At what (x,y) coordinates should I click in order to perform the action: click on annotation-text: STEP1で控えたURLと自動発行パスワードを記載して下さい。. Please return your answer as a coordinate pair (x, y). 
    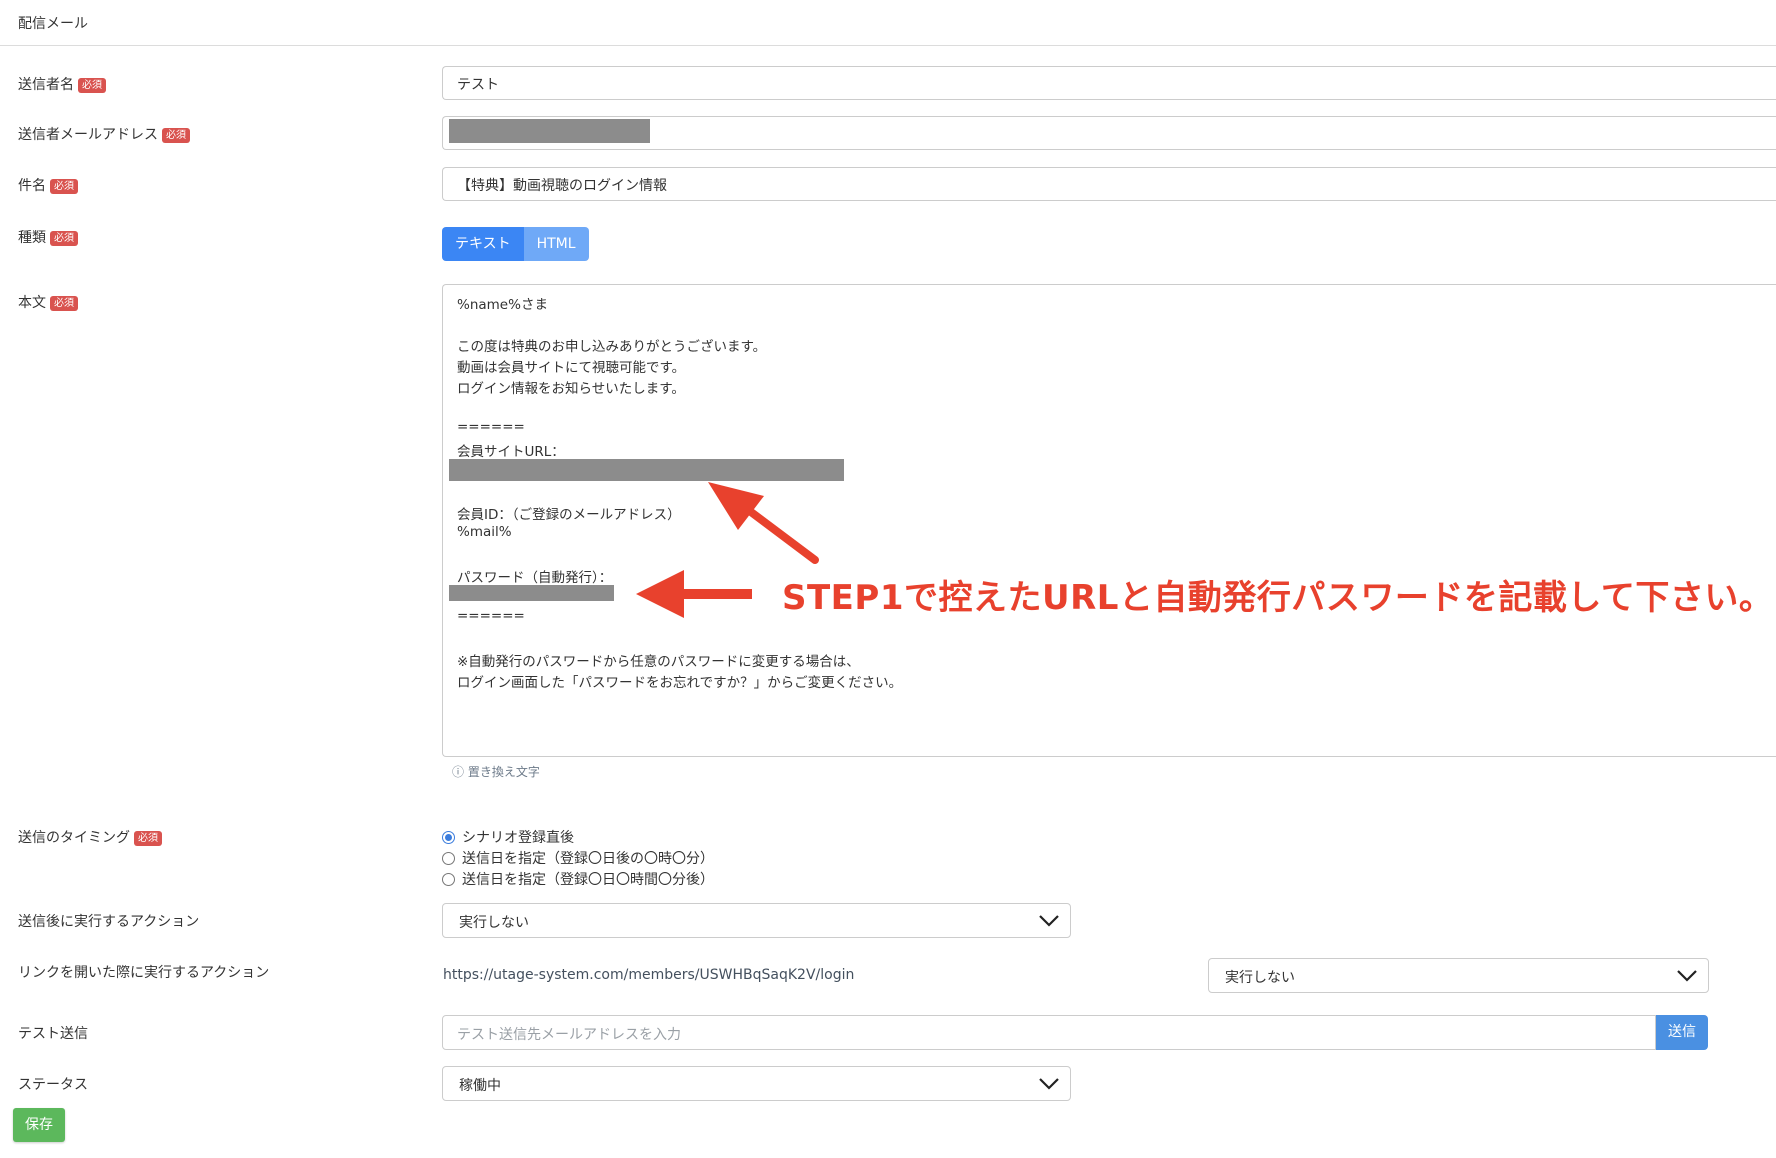
    Looking at the image, I should click on (1278, 598).